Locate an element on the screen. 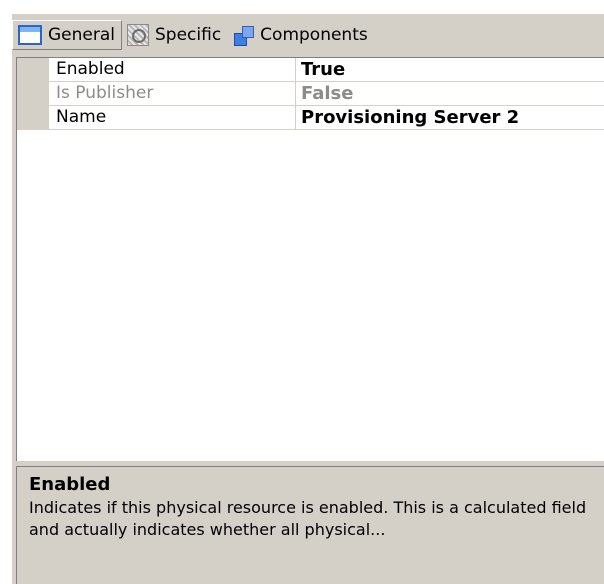  property-name: Enabled is located at coordinates (172, 69).